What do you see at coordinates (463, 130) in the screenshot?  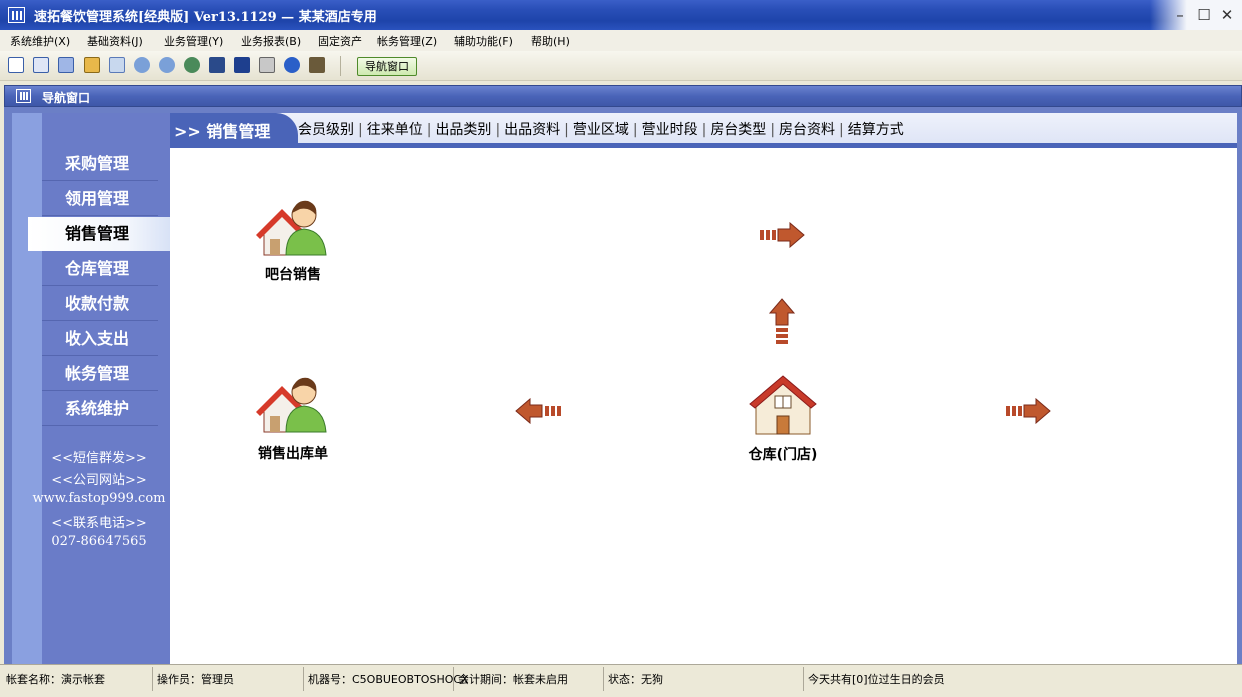 I see `link-product-category: 出品类别` at bounding box center [463, 130].